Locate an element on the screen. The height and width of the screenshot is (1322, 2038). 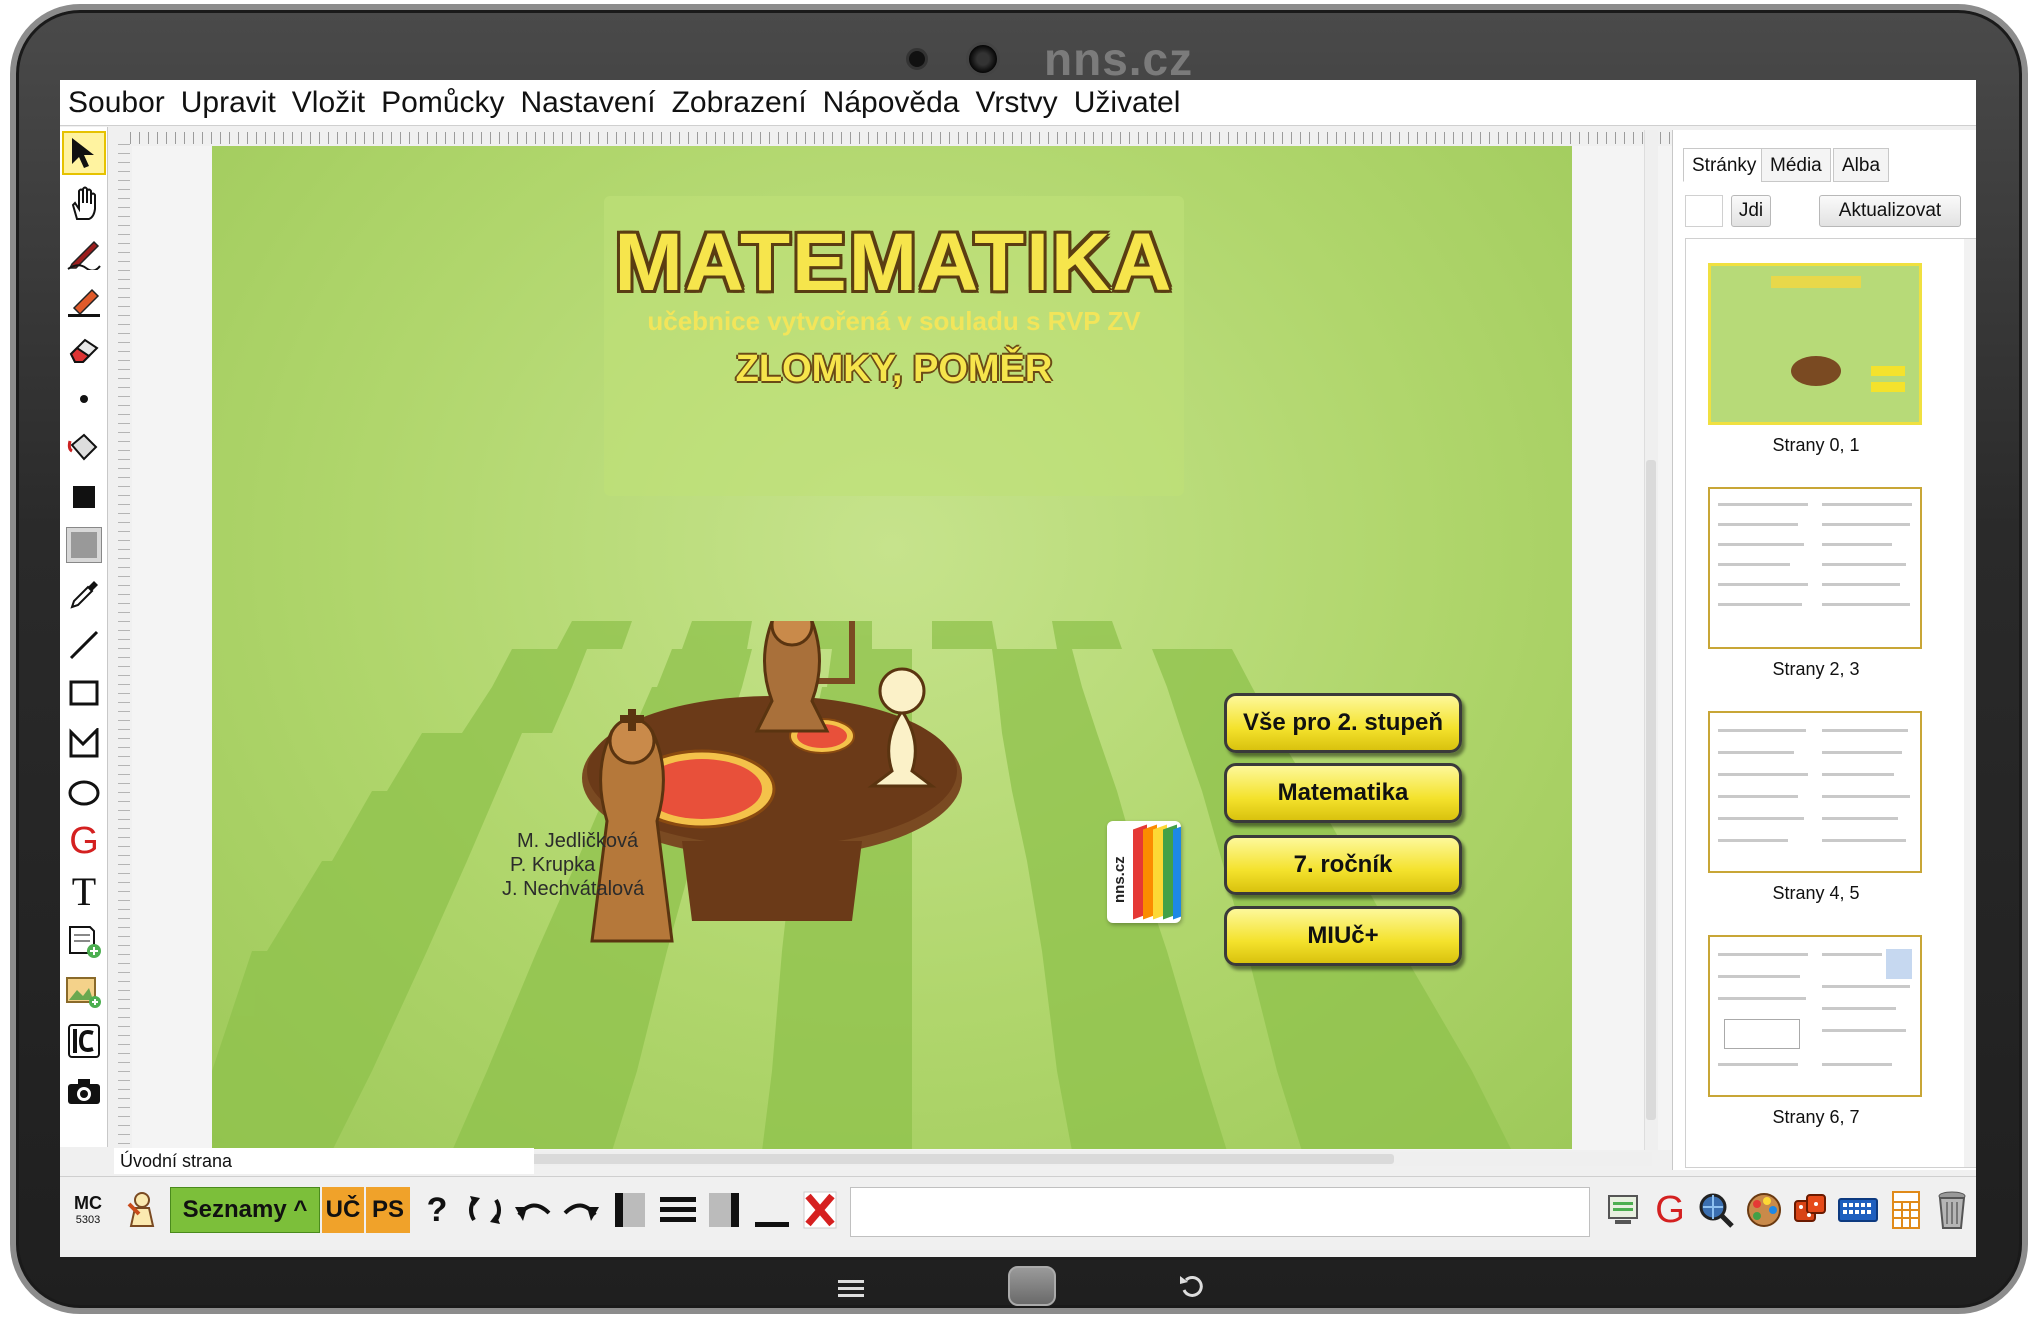
refresh-cycle-icon is located at coordinates (485, 1210).